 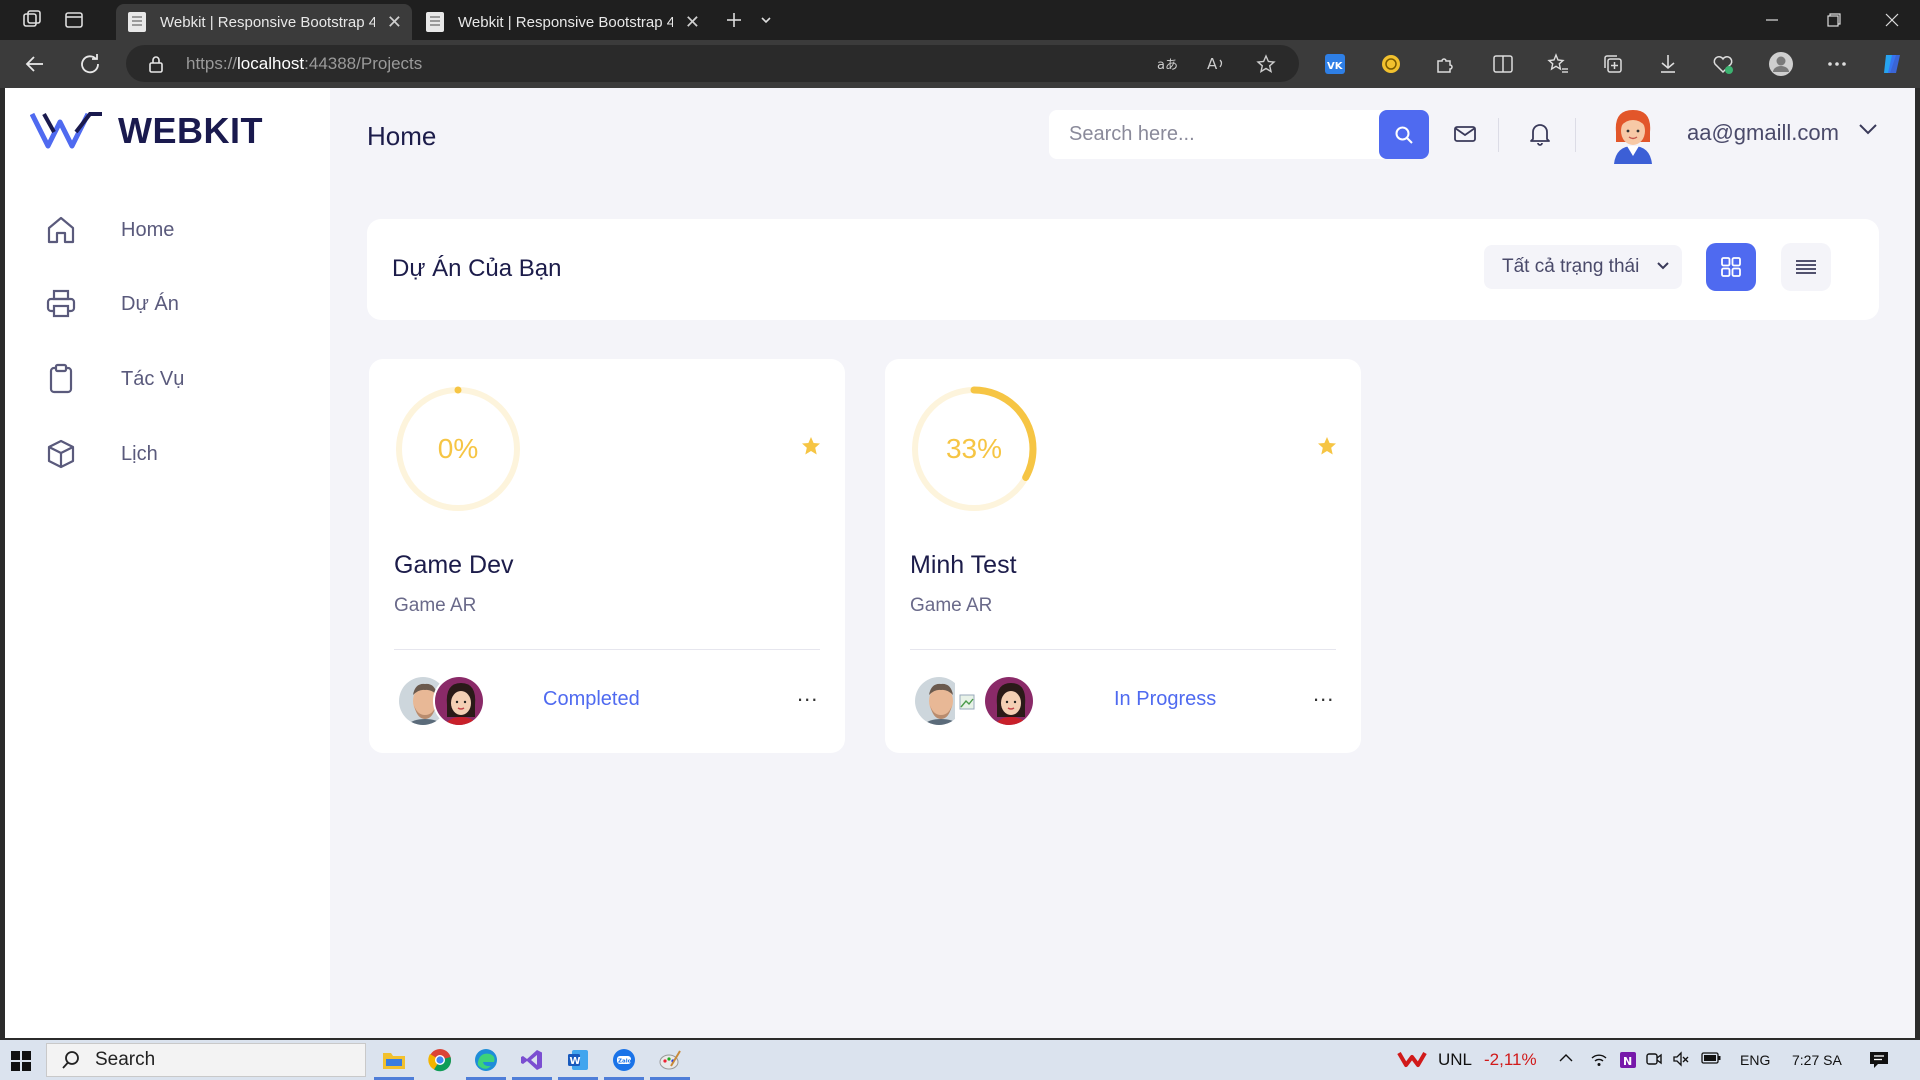 I want to click on windows-start-icon, so click(x=21, y=1061).